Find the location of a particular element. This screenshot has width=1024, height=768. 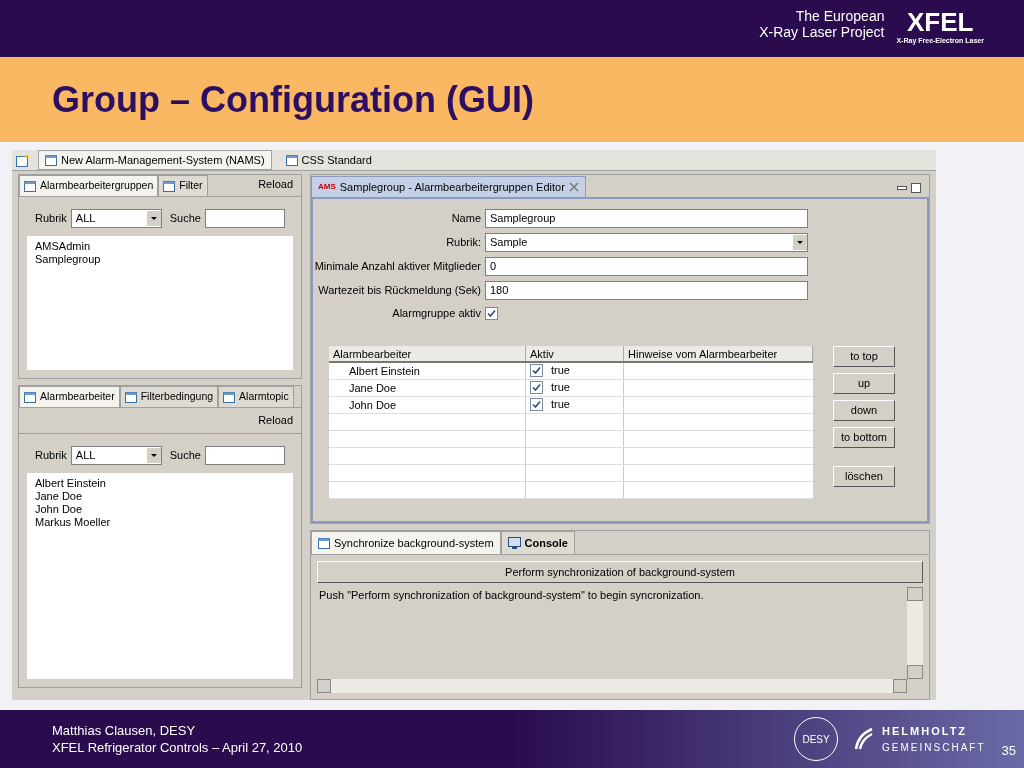

list-item: AMSAdmin is located at coordinates (160, 246).